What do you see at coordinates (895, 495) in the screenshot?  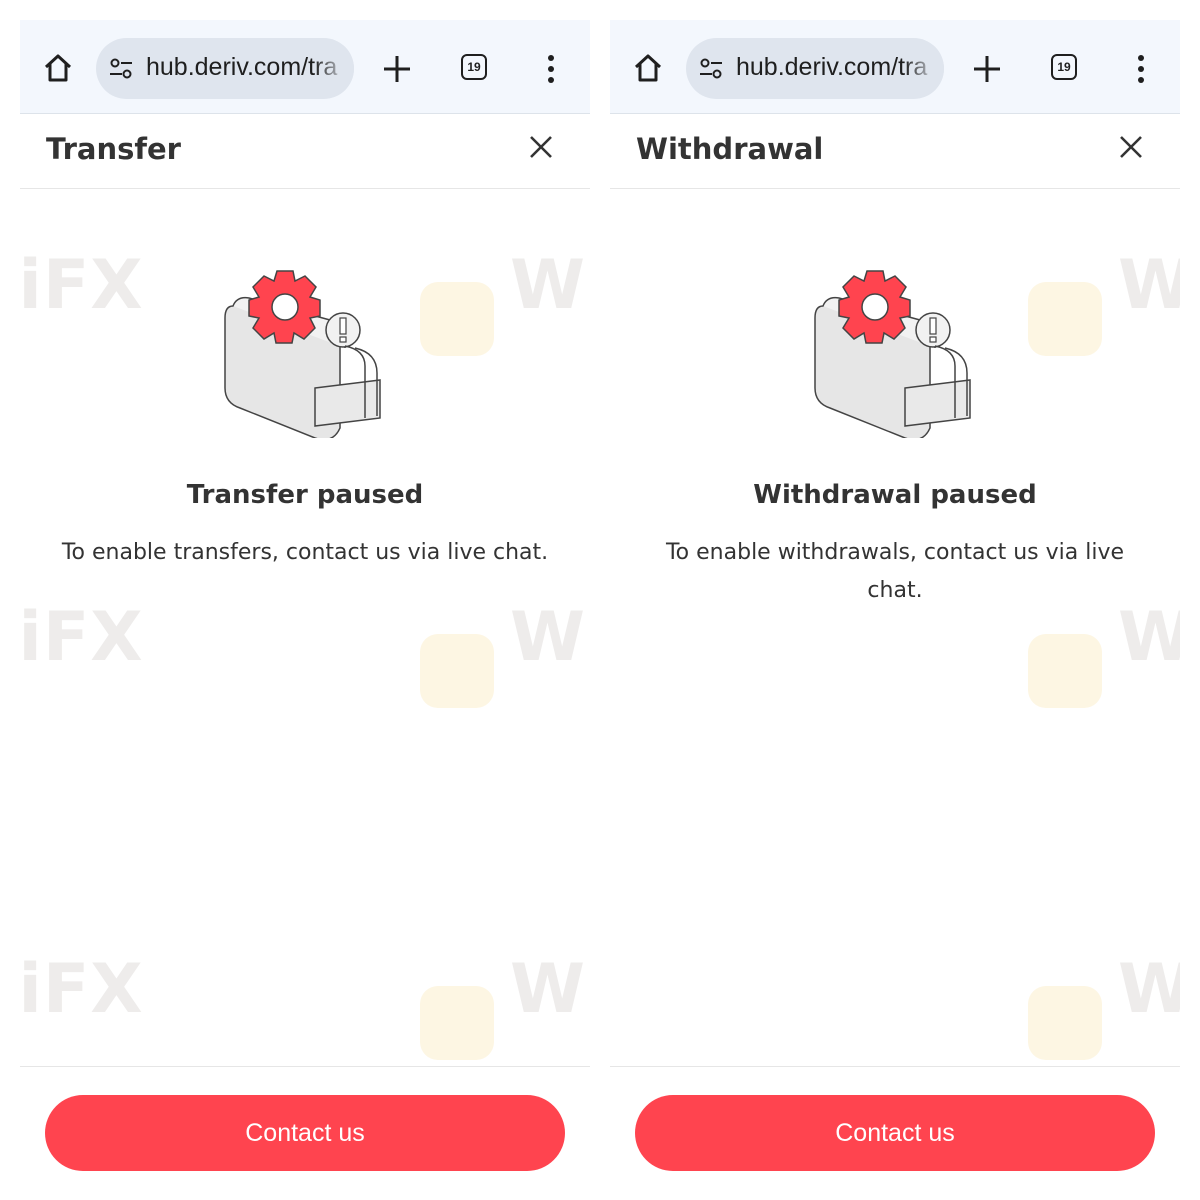 I see `status-title: Withdrawal paused` at bounding box center [895, 495].